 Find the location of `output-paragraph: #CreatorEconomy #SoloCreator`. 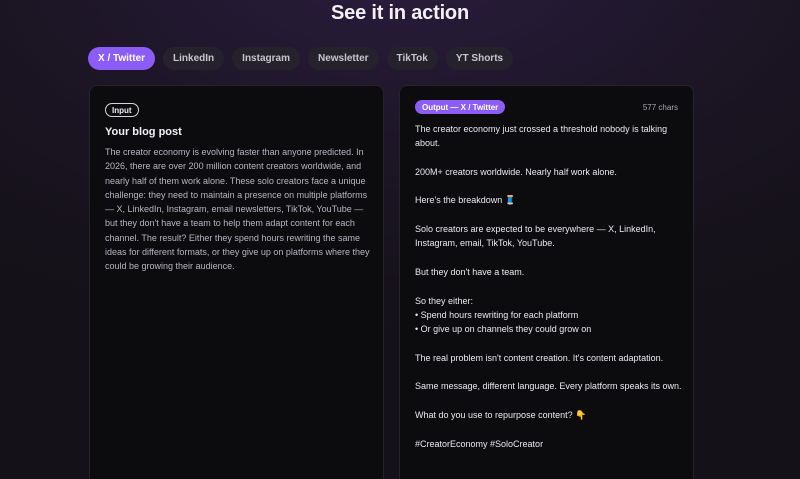

output-paragraph: #CreatorEconomy #SoloCreator is located at coordinates (549, 444).